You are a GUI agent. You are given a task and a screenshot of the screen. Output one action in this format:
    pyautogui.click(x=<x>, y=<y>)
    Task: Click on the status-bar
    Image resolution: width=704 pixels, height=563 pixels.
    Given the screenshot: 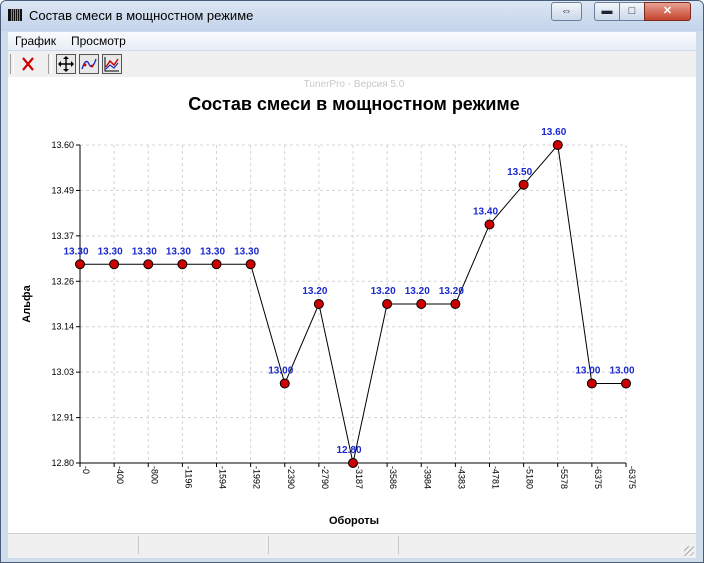 What is the action you would take?
    pyautogui.click(x=352, y=545)
    